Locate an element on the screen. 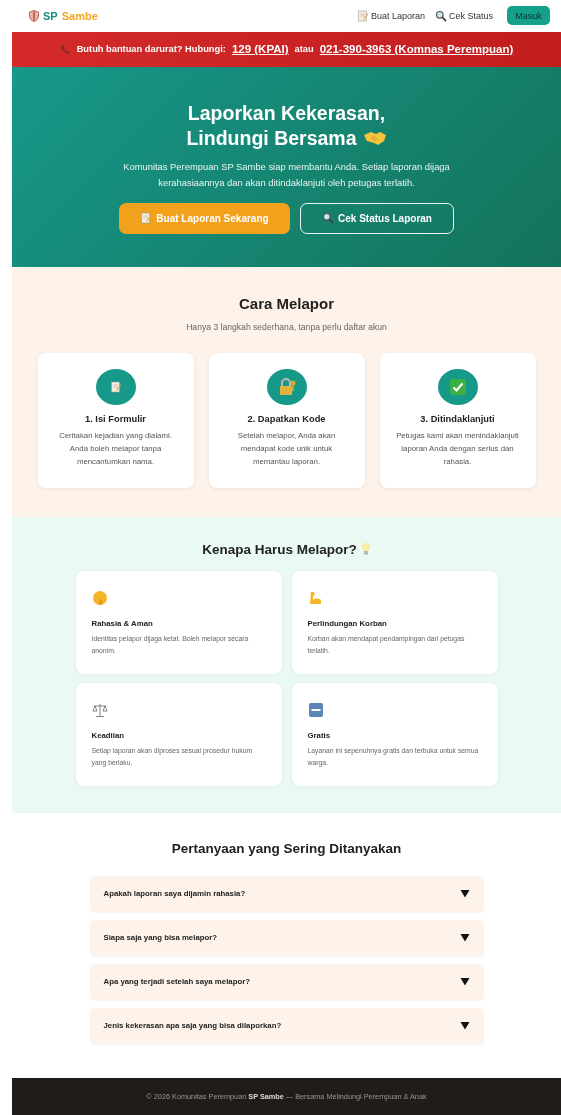 Image resolution: width=561 pixels, height=1115 pixels. nav-link: Cek Status is located at coordinates (463, 15).